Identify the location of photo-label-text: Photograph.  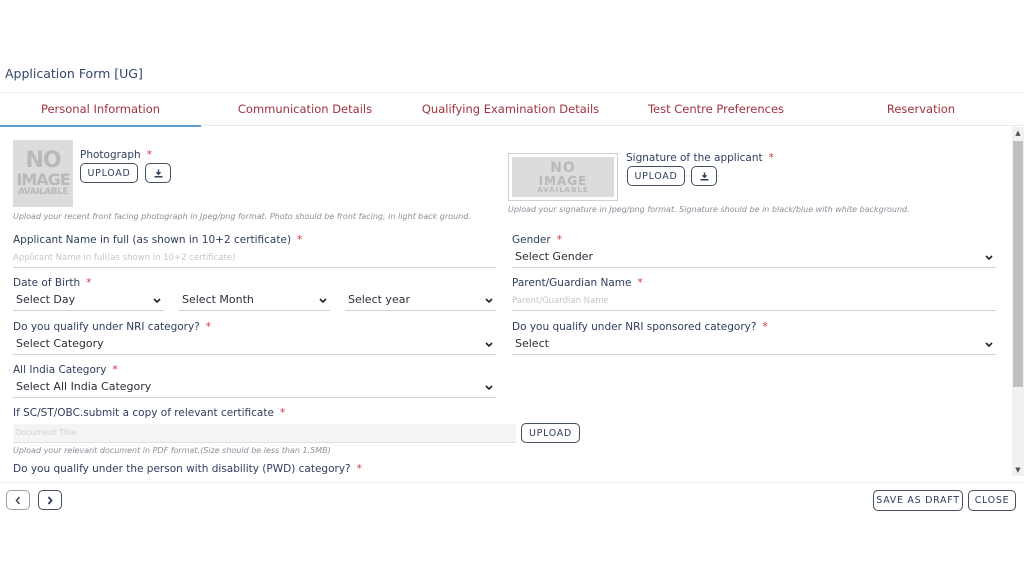
(110, 155).